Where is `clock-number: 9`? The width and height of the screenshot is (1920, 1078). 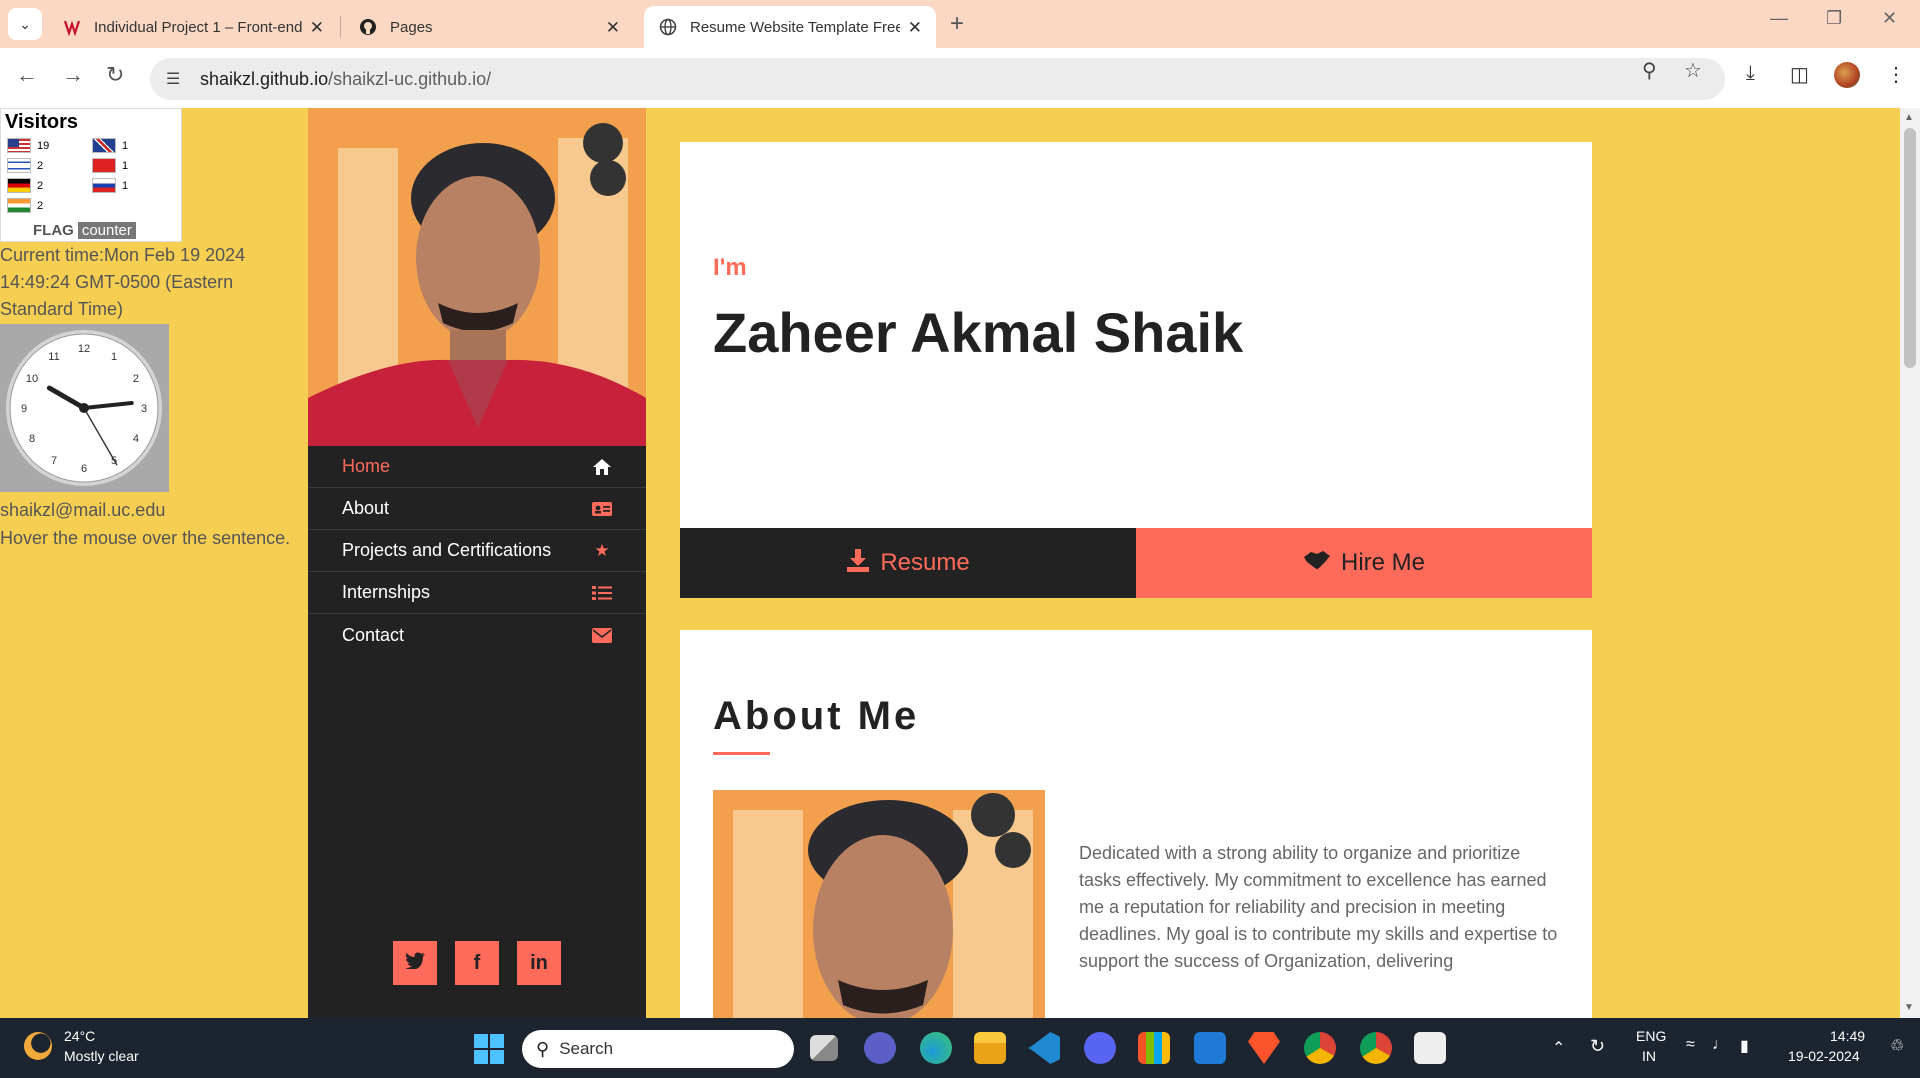 clock-number: 9 is located at coordinates (24, 409).